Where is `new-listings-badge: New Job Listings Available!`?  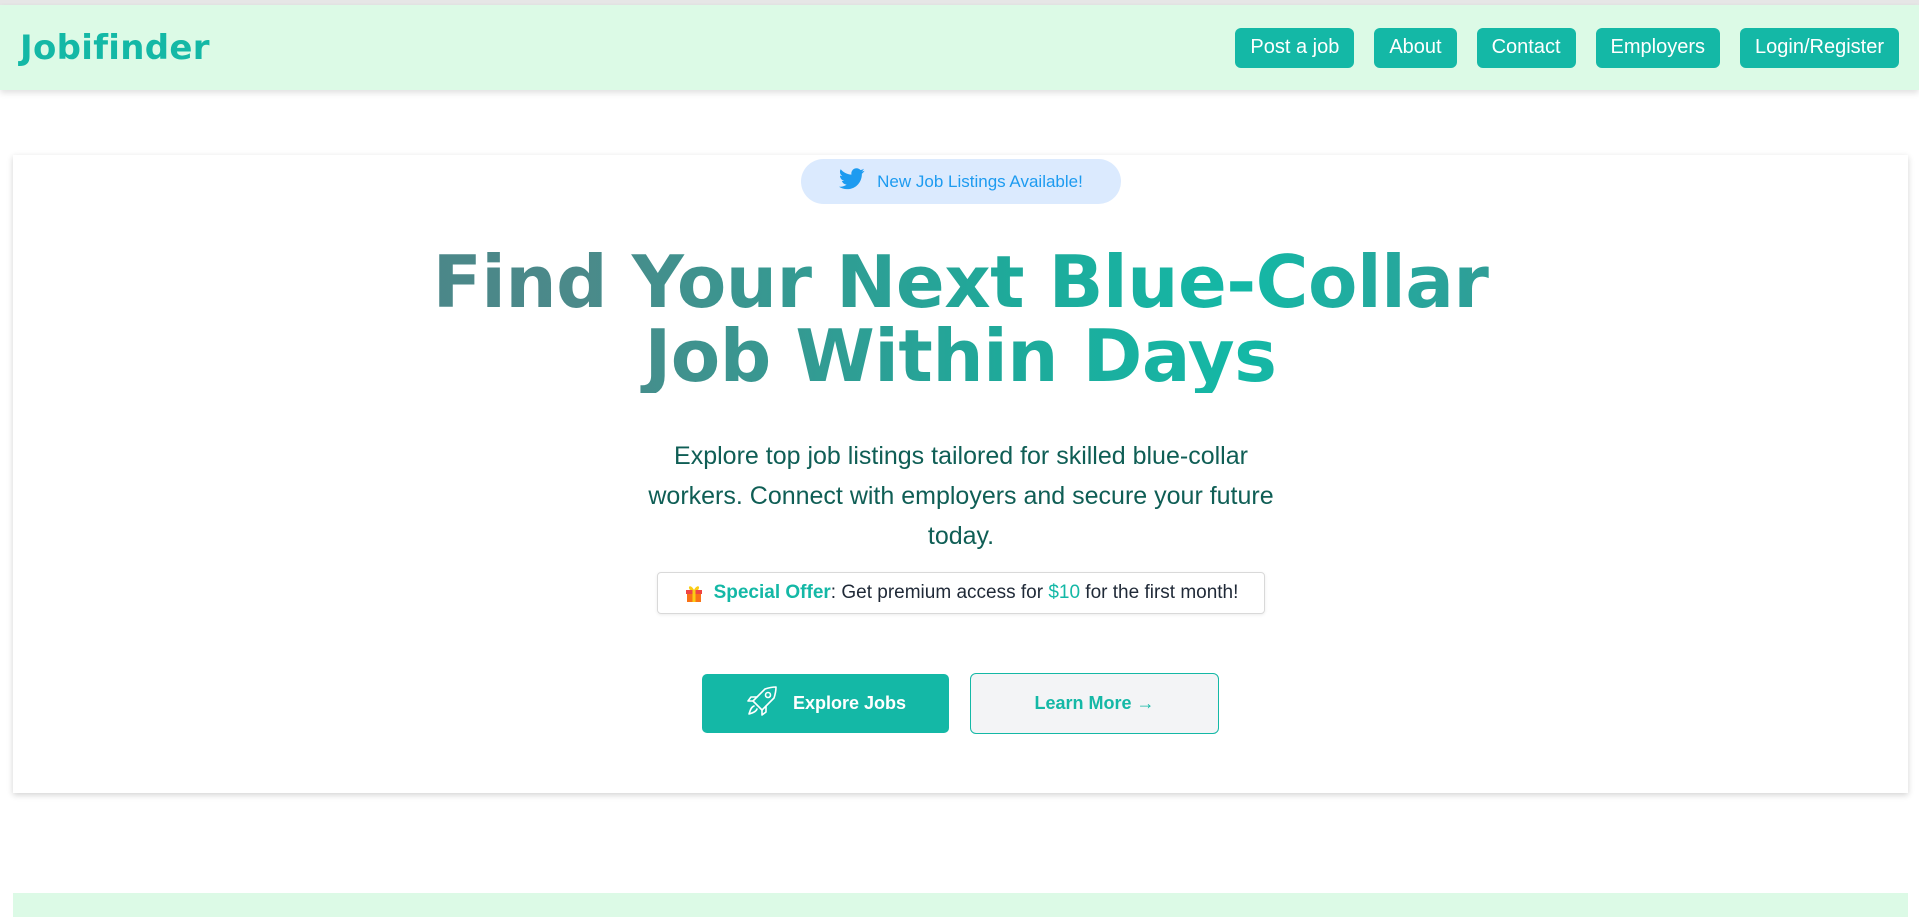
new-listings-badge: New Job Listings Available! is located at coordinates (961, 181).